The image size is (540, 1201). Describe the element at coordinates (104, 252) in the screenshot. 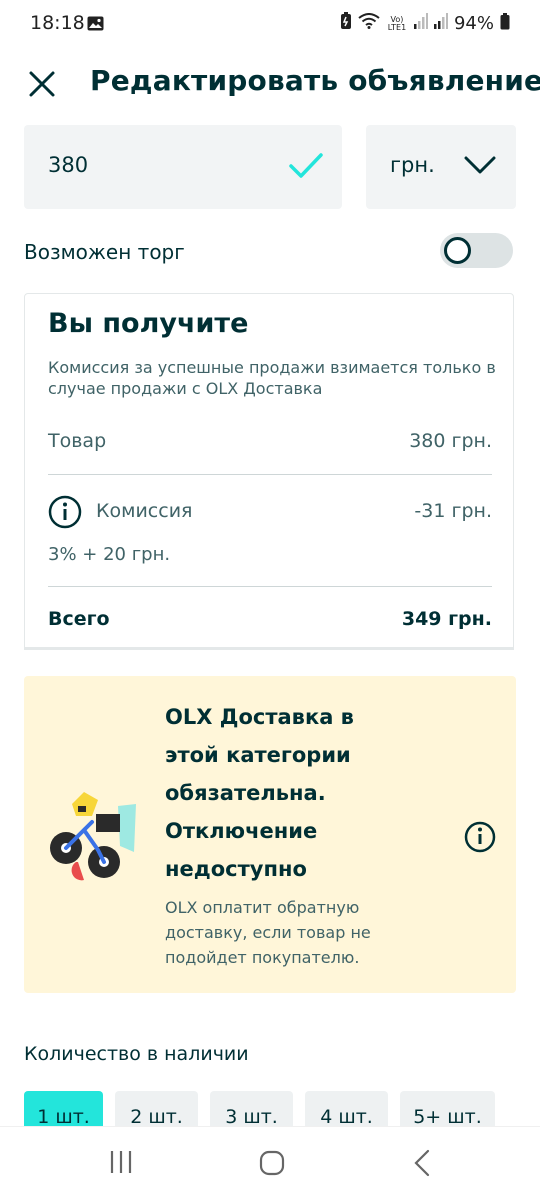

I see `negotiable-label: Возможен торг` at that location.